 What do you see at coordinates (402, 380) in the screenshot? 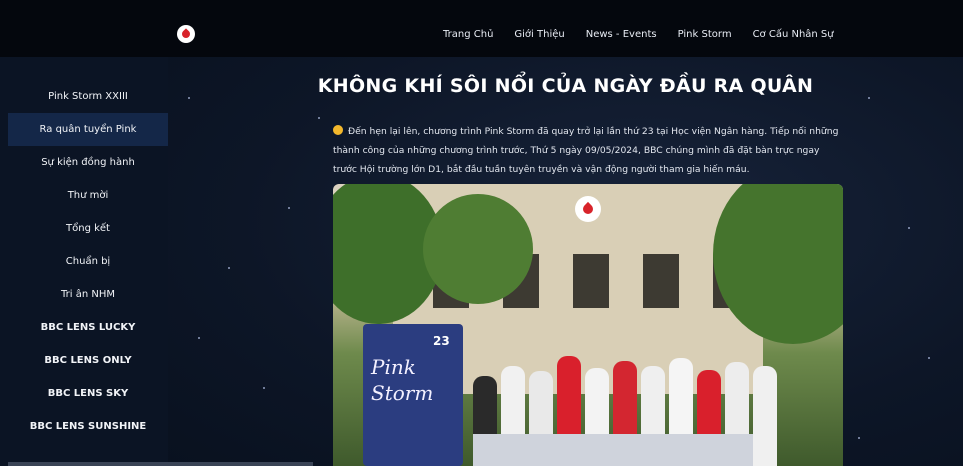
I see `banner-text: Pink Storm` at bounding box center [402, 380].